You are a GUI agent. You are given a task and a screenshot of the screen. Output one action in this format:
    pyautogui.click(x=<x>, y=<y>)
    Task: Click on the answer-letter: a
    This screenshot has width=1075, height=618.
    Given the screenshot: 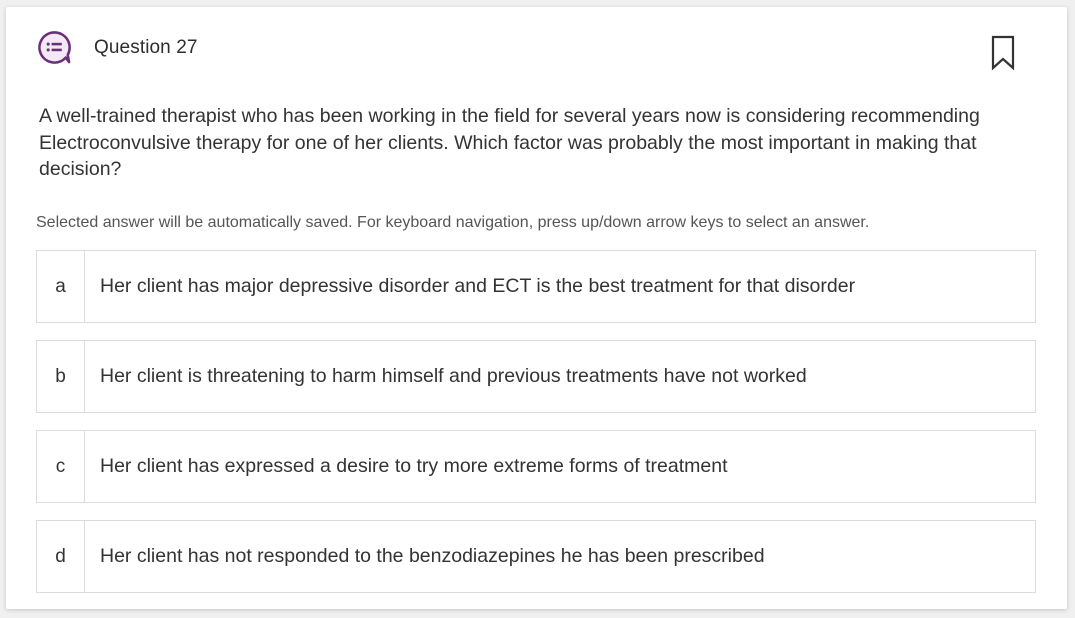 What is the action you would take?
    pyautogui.click(x=61, y=286)
    